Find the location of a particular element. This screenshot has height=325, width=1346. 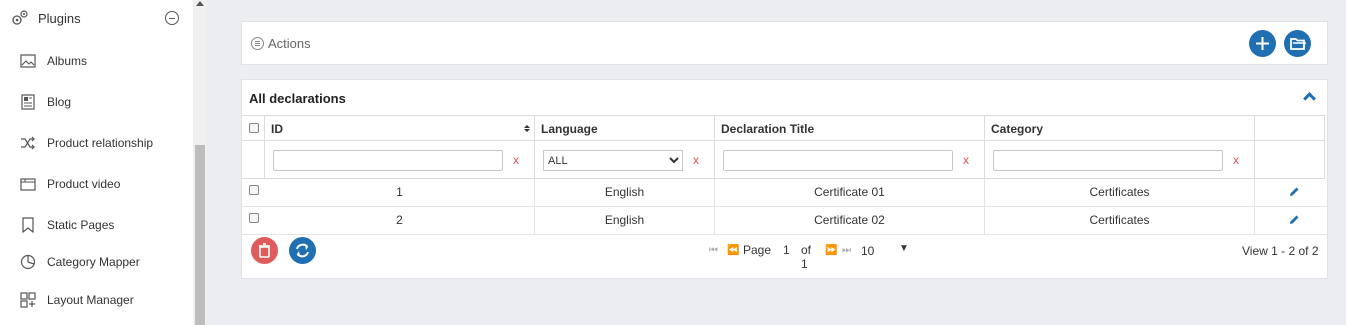

list-icon is located at coordinates (257, 43).